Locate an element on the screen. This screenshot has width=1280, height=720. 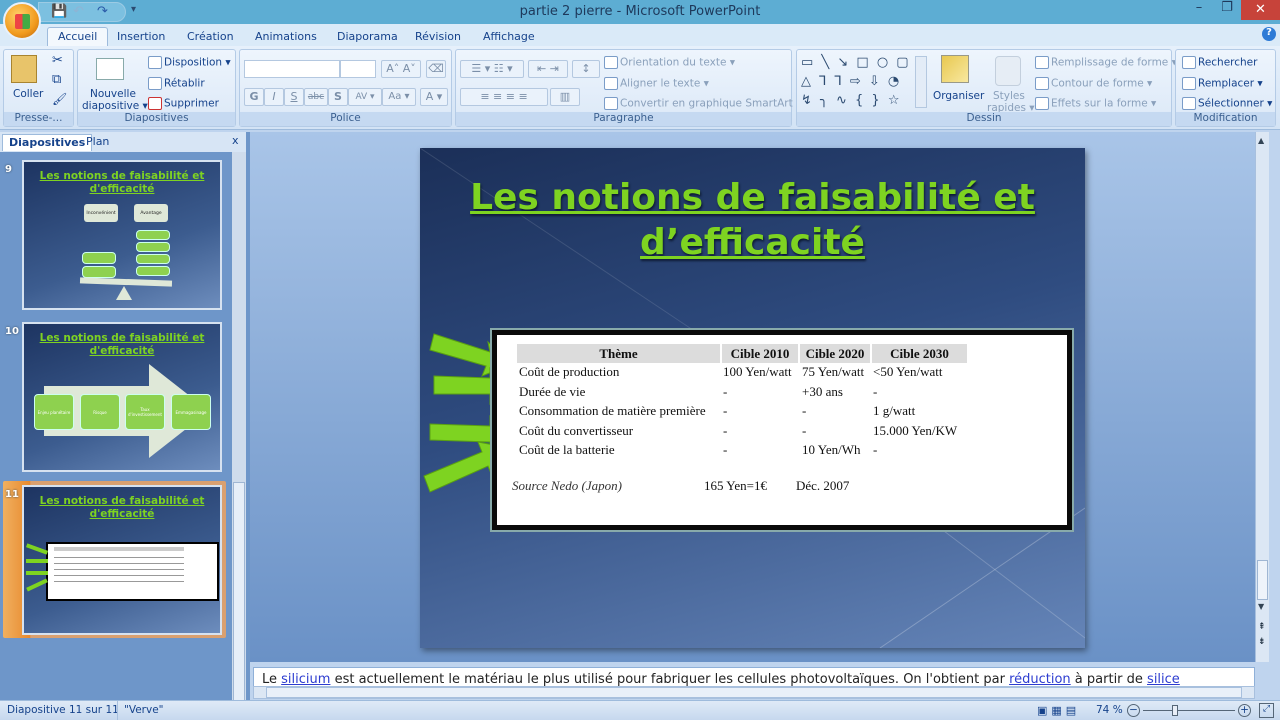
previous-slide-icon: ⇞ is located at coordinates (1262, 627).